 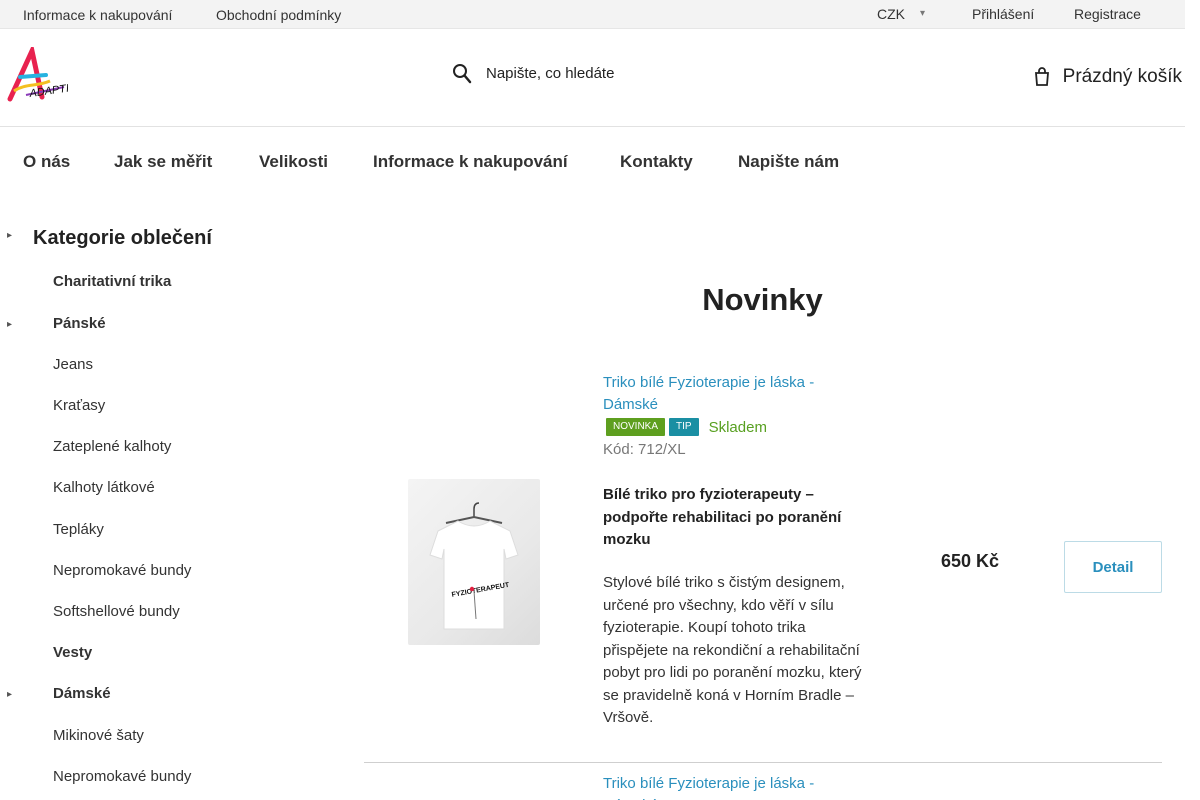 I want to click on cart-icon, so click(x=1042, y=77).